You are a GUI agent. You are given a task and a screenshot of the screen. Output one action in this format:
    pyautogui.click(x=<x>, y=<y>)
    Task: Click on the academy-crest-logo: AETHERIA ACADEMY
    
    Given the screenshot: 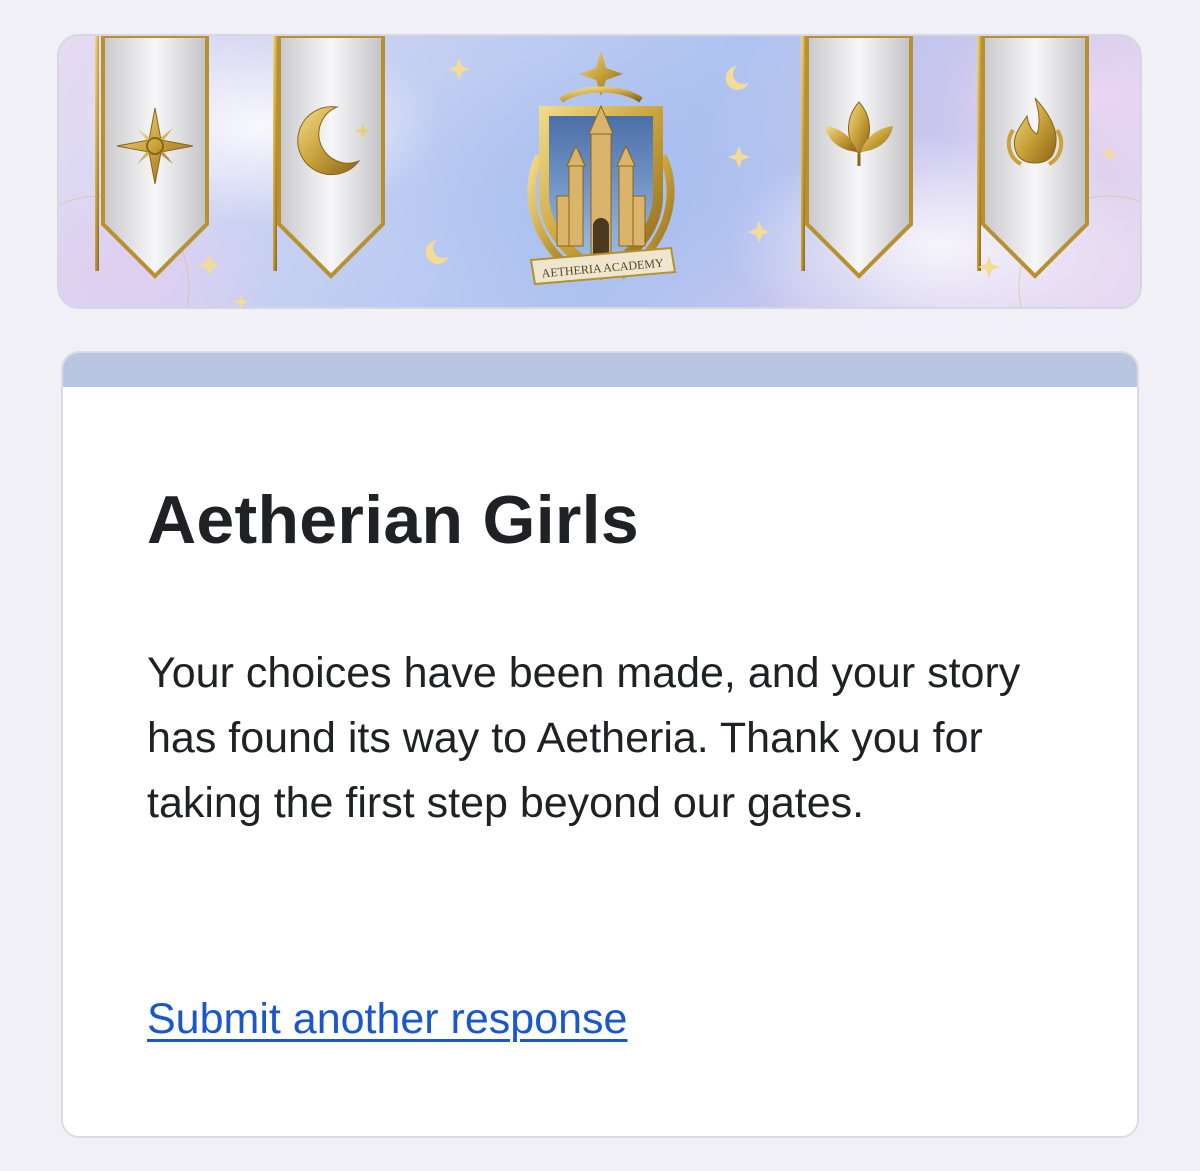 What is the action you would take?
    pyautogui.click(x=602, y=168)
    